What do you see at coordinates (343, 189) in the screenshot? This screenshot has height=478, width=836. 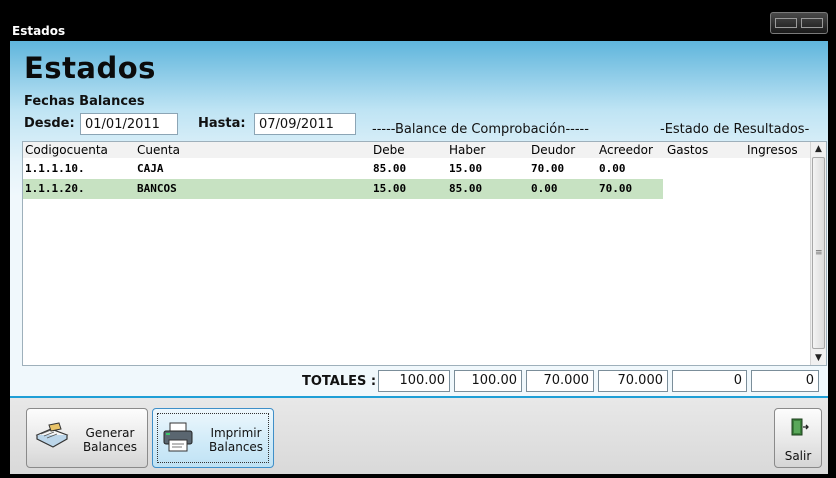 I see `table-row-selected: 1.1.1.20. BANCOS 15.00 85.00 0.00 70.00` at bounding box center [343, 189].